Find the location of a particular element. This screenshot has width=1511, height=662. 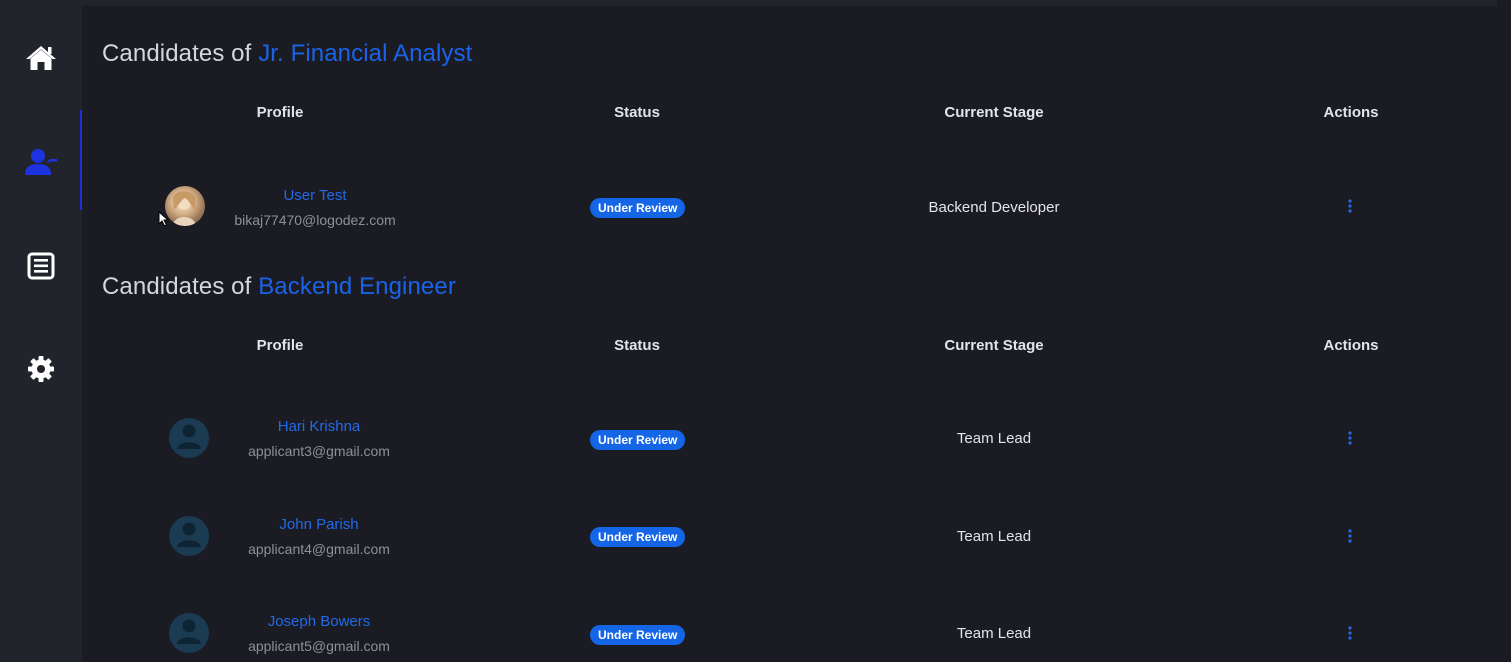

job-title-link: Backend Engineer is located at coordinates (357, 286).